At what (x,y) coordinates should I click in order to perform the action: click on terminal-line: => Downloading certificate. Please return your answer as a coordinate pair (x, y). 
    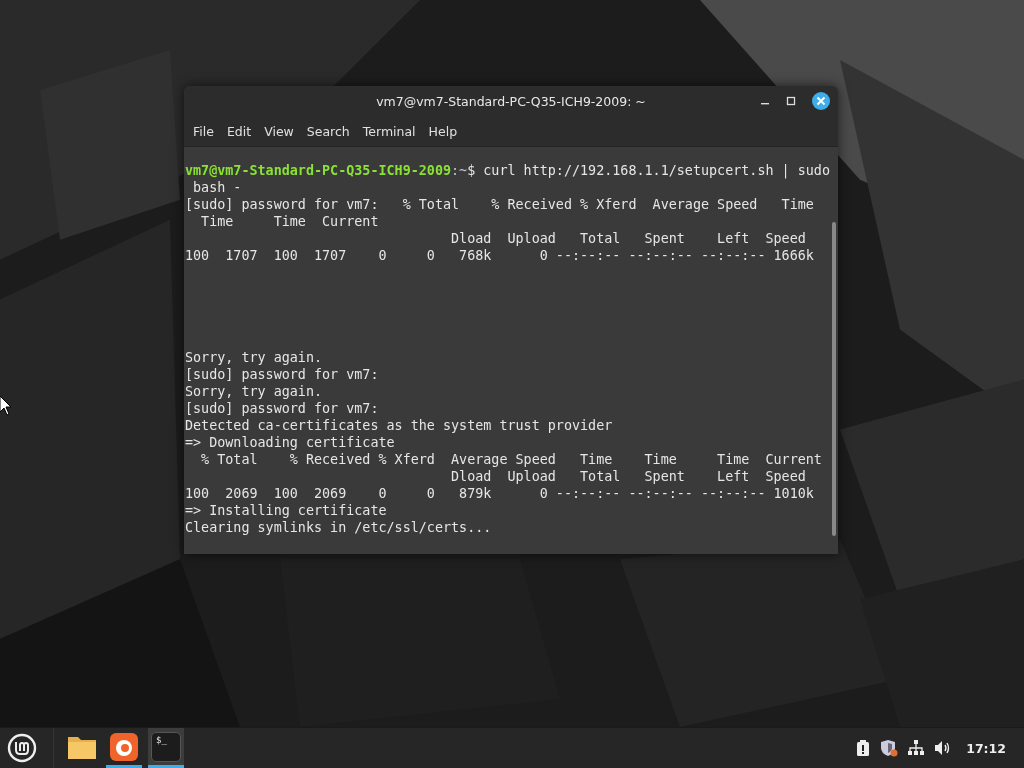
    Looking at the image, I should click on (290, 442).